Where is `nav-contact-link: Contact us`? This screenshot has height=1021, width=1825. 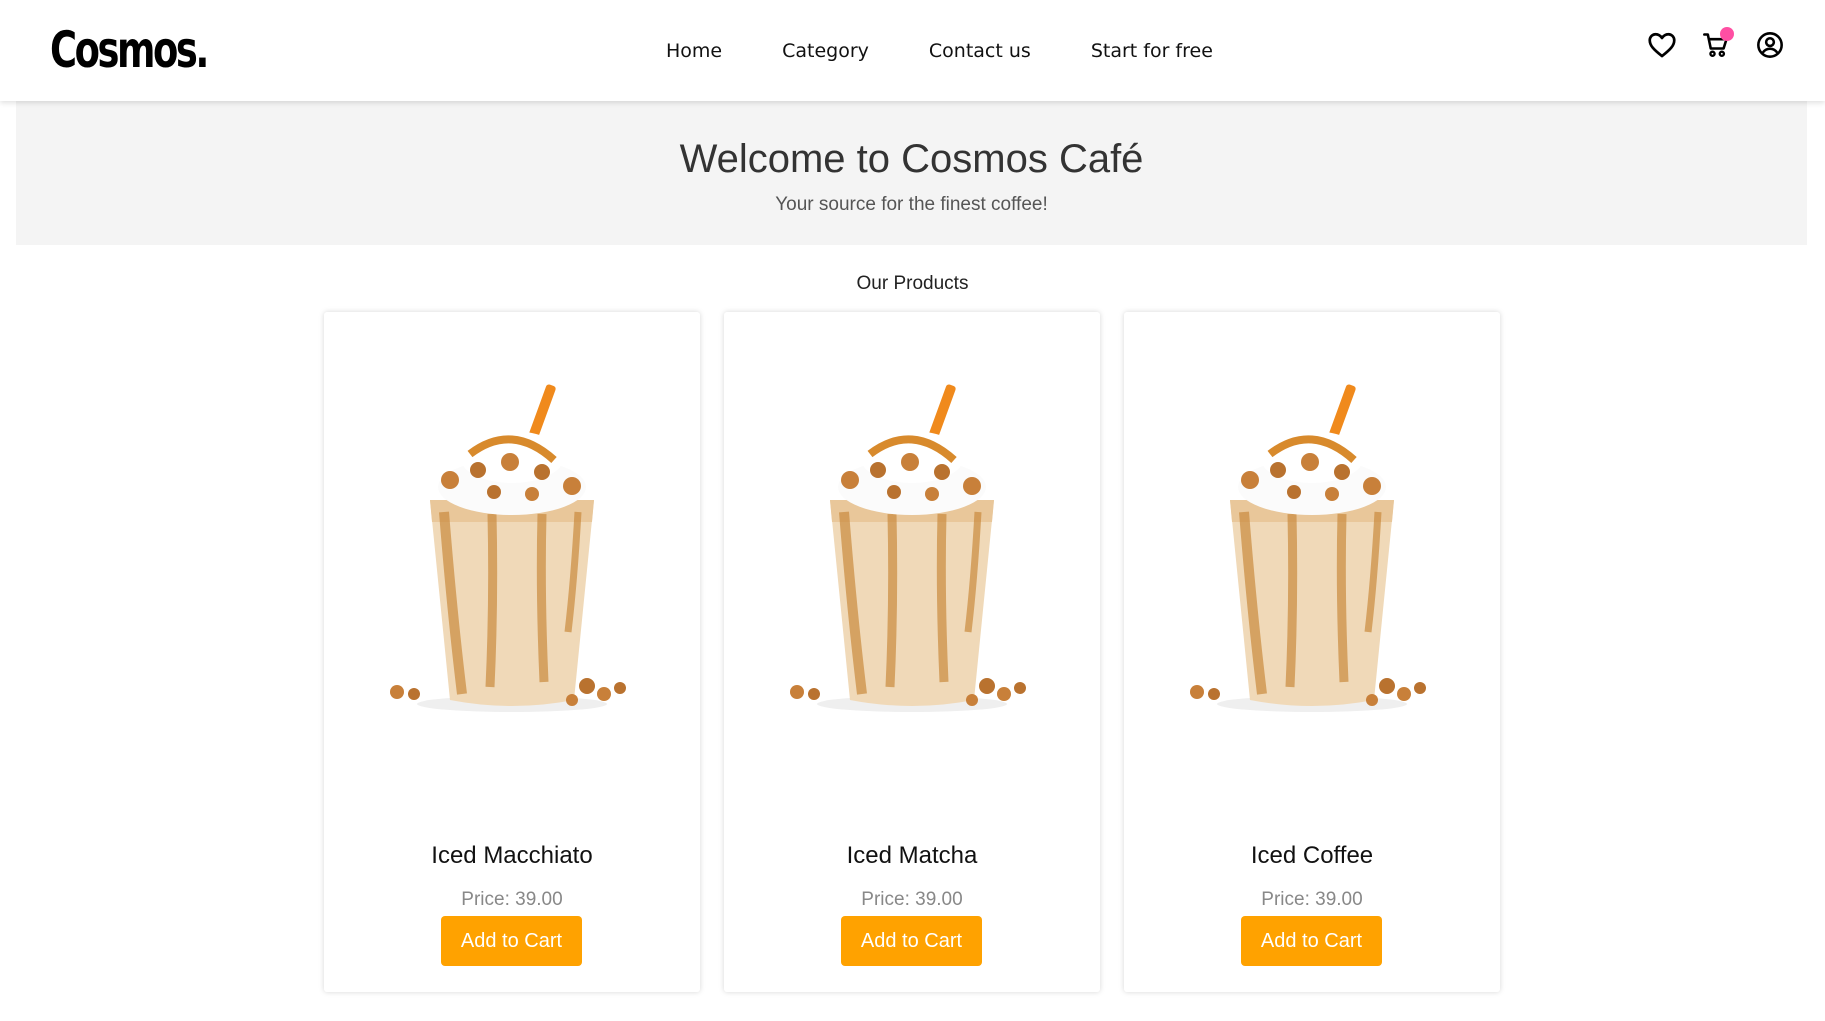
nav-contact-link: Contact us is located at coordinates (980, 51).